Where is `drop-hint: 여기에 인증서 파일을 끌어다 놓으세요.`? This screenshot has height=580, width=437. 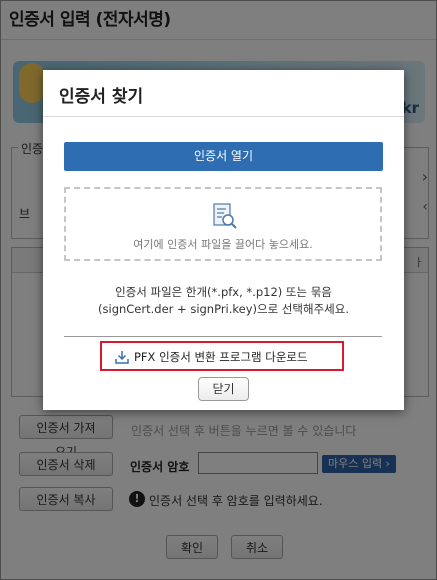 drop-hint: 여기에 인증서 파일을 끌어다 놓으세요. is located at coordinates (223, 244).